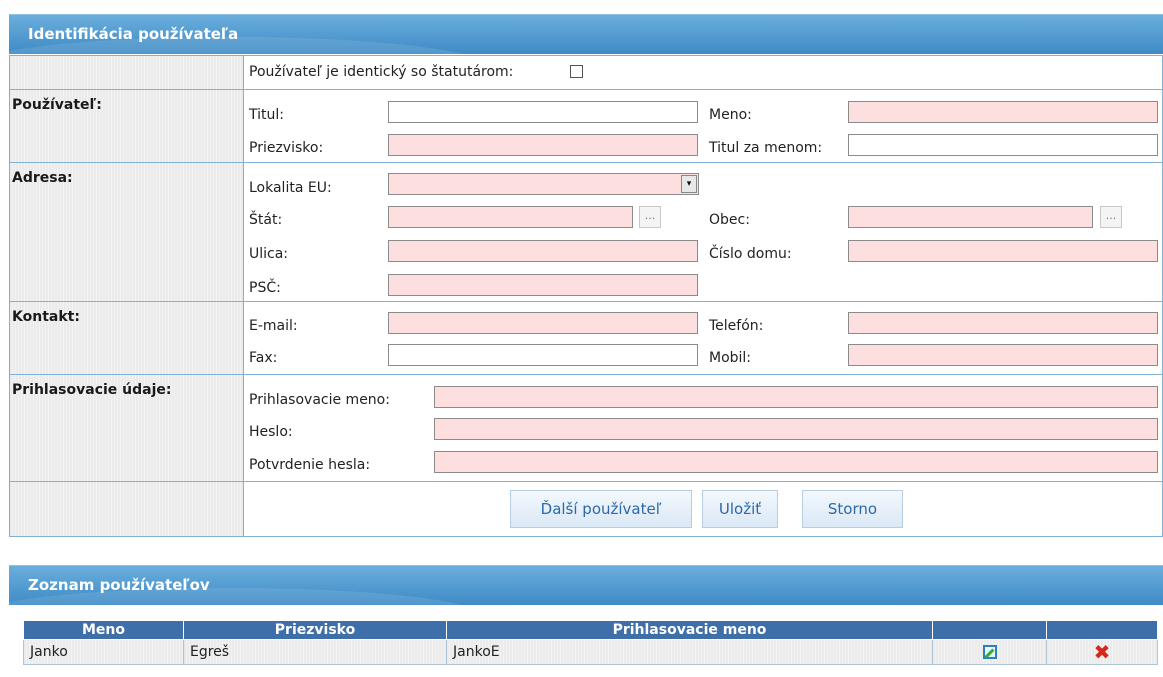 Image resolution: width=1163 pixels, height=677 pixels. I want to click on email-input, so click(543, 323).